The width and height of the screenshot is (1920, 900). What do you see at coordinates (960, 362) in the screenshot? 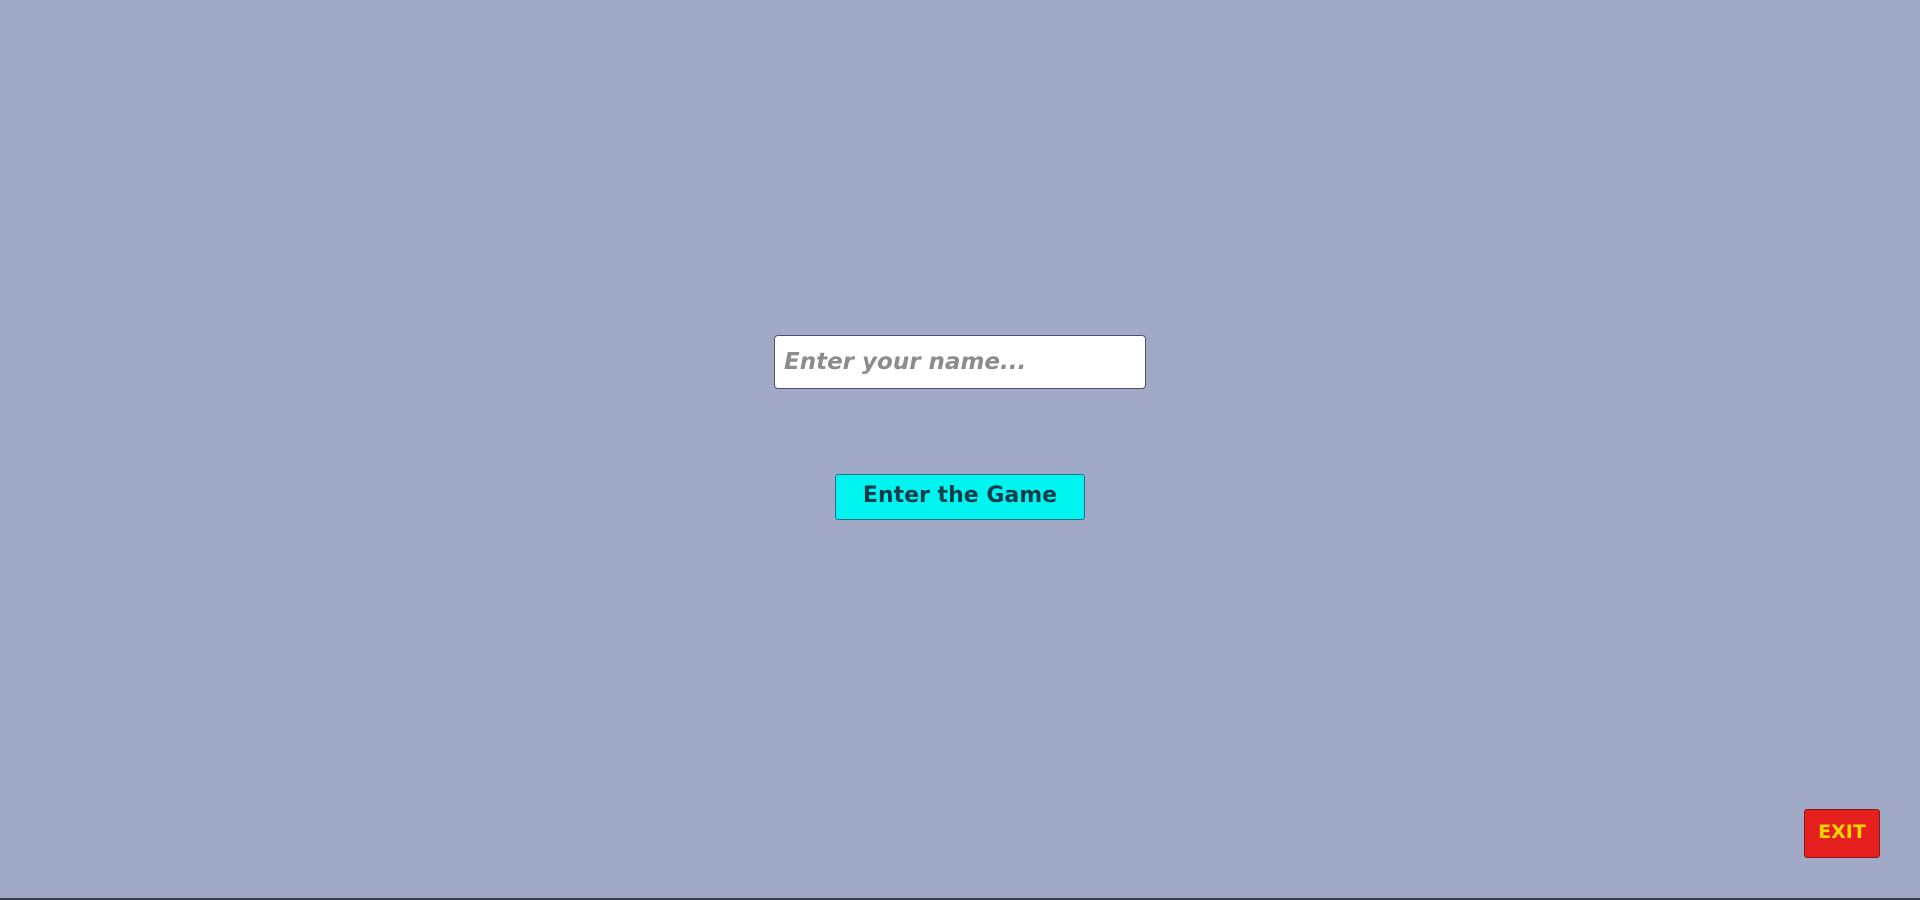
I see `player-name-input` at bounding box center [960, 362].